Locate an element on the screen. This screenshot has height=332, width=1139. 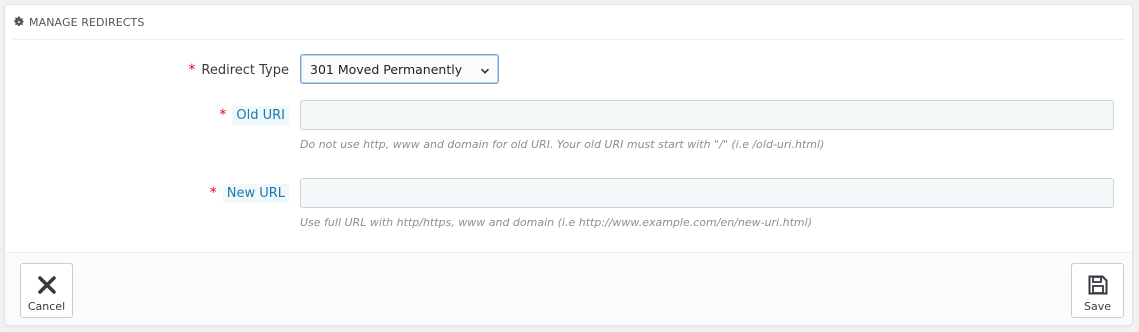
save-button: Save is located at coordinates (1097, 290).